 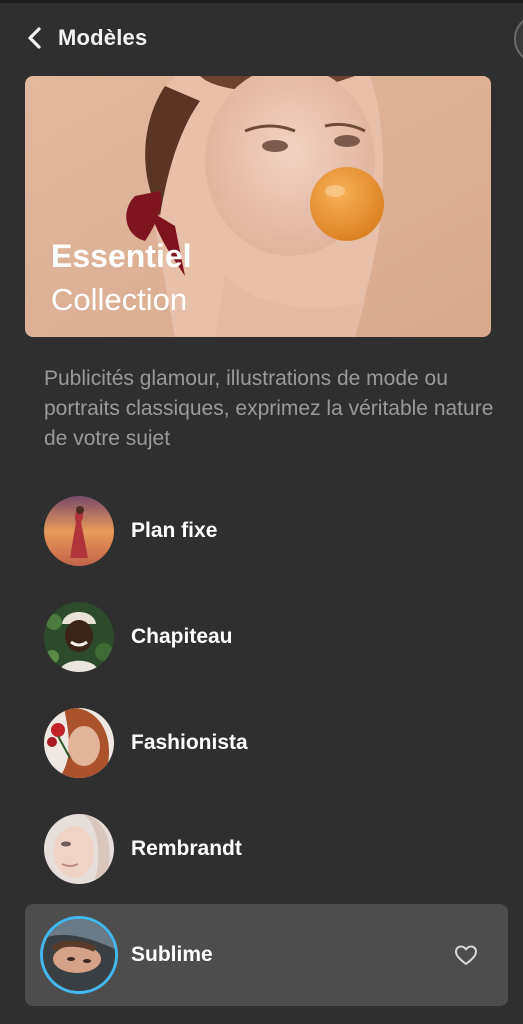 What do you see at coordinates (172, 954) in the screenshot?
I see `preset-label: Sublime` at bounding box center [172, 954].